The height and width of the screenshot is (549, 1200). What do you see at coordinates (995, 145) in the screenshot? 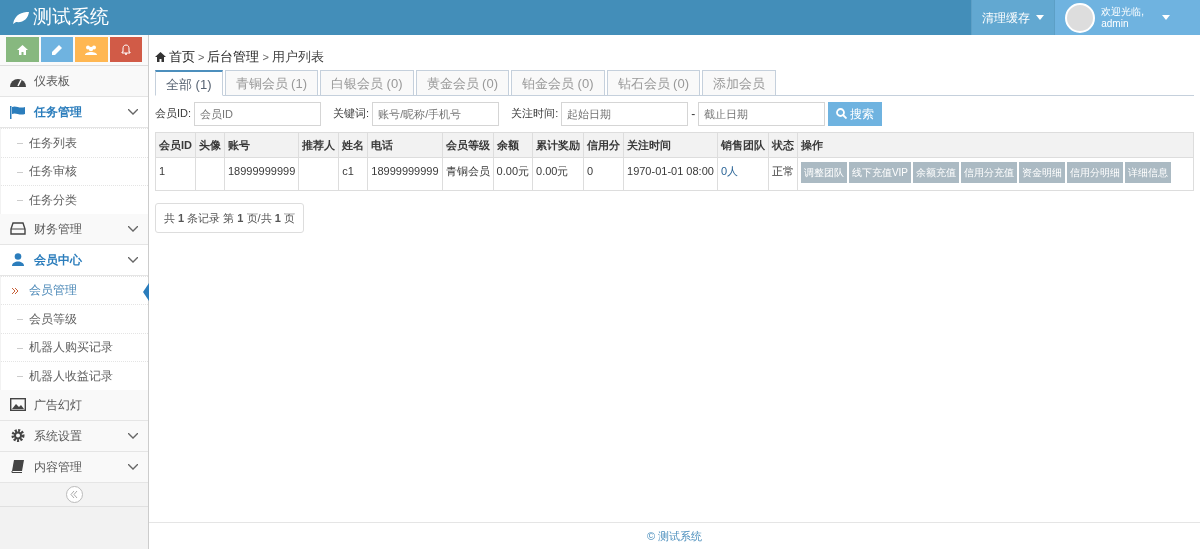
I see `column-header: 操作` at bounding box center [995, 145].